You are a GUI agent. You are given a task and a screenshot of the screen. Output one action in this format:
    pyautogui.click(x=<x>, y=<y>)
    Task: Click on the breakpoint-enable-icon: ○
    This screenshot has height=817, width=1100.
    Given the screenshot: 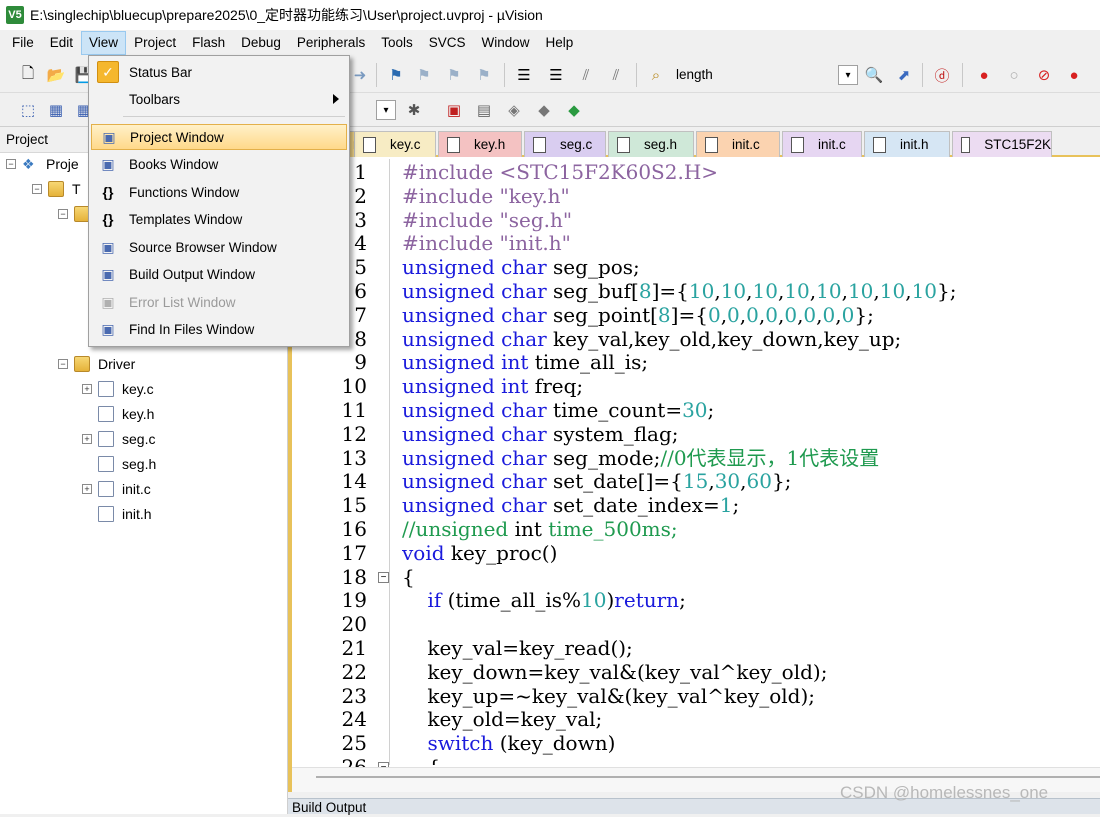 What is the action you would take?
    pyautogui.click(x=1014, y=75)
    